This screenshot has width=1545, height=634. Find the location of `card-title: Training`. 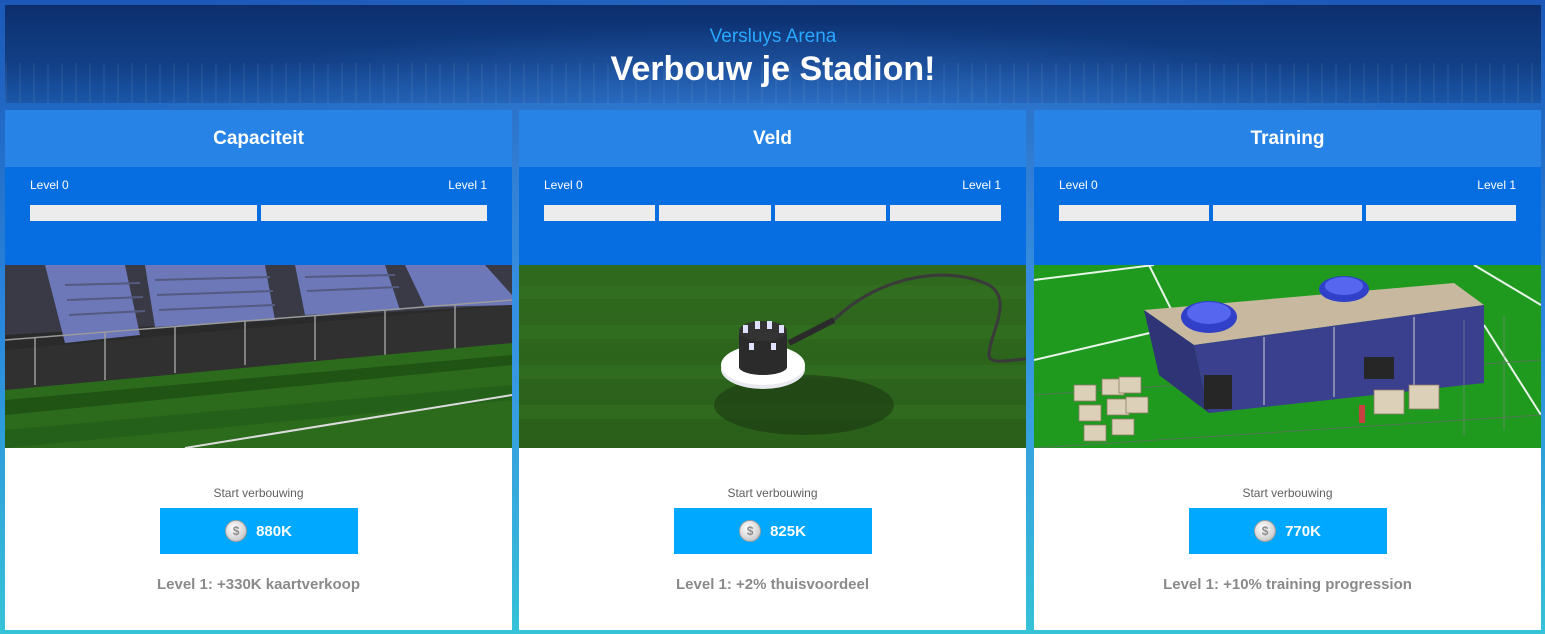

card-title: Training is located at coordinates (1287, 138).